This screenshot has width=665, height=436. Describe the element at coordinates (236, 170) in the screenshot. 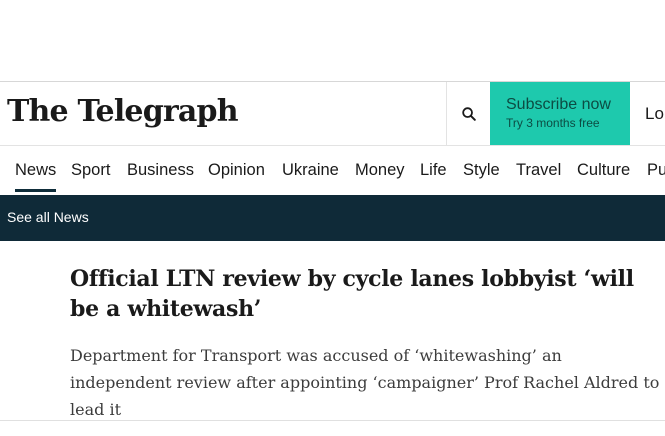

I see `nav-item-opinion: Opinion` at that location.